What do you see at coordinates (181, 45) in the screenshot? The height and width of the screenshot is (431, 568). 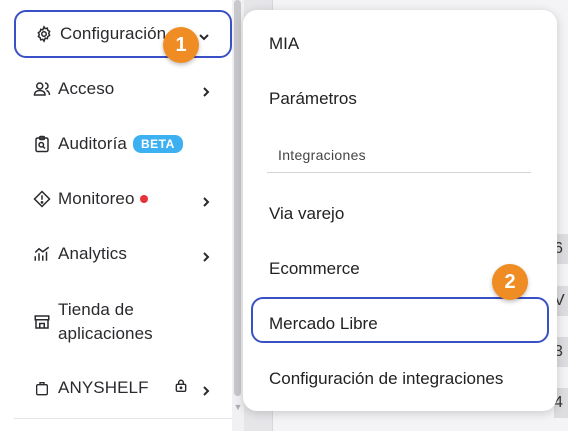 I see `step-badge-1: 1` at bounding box center [181, 45].